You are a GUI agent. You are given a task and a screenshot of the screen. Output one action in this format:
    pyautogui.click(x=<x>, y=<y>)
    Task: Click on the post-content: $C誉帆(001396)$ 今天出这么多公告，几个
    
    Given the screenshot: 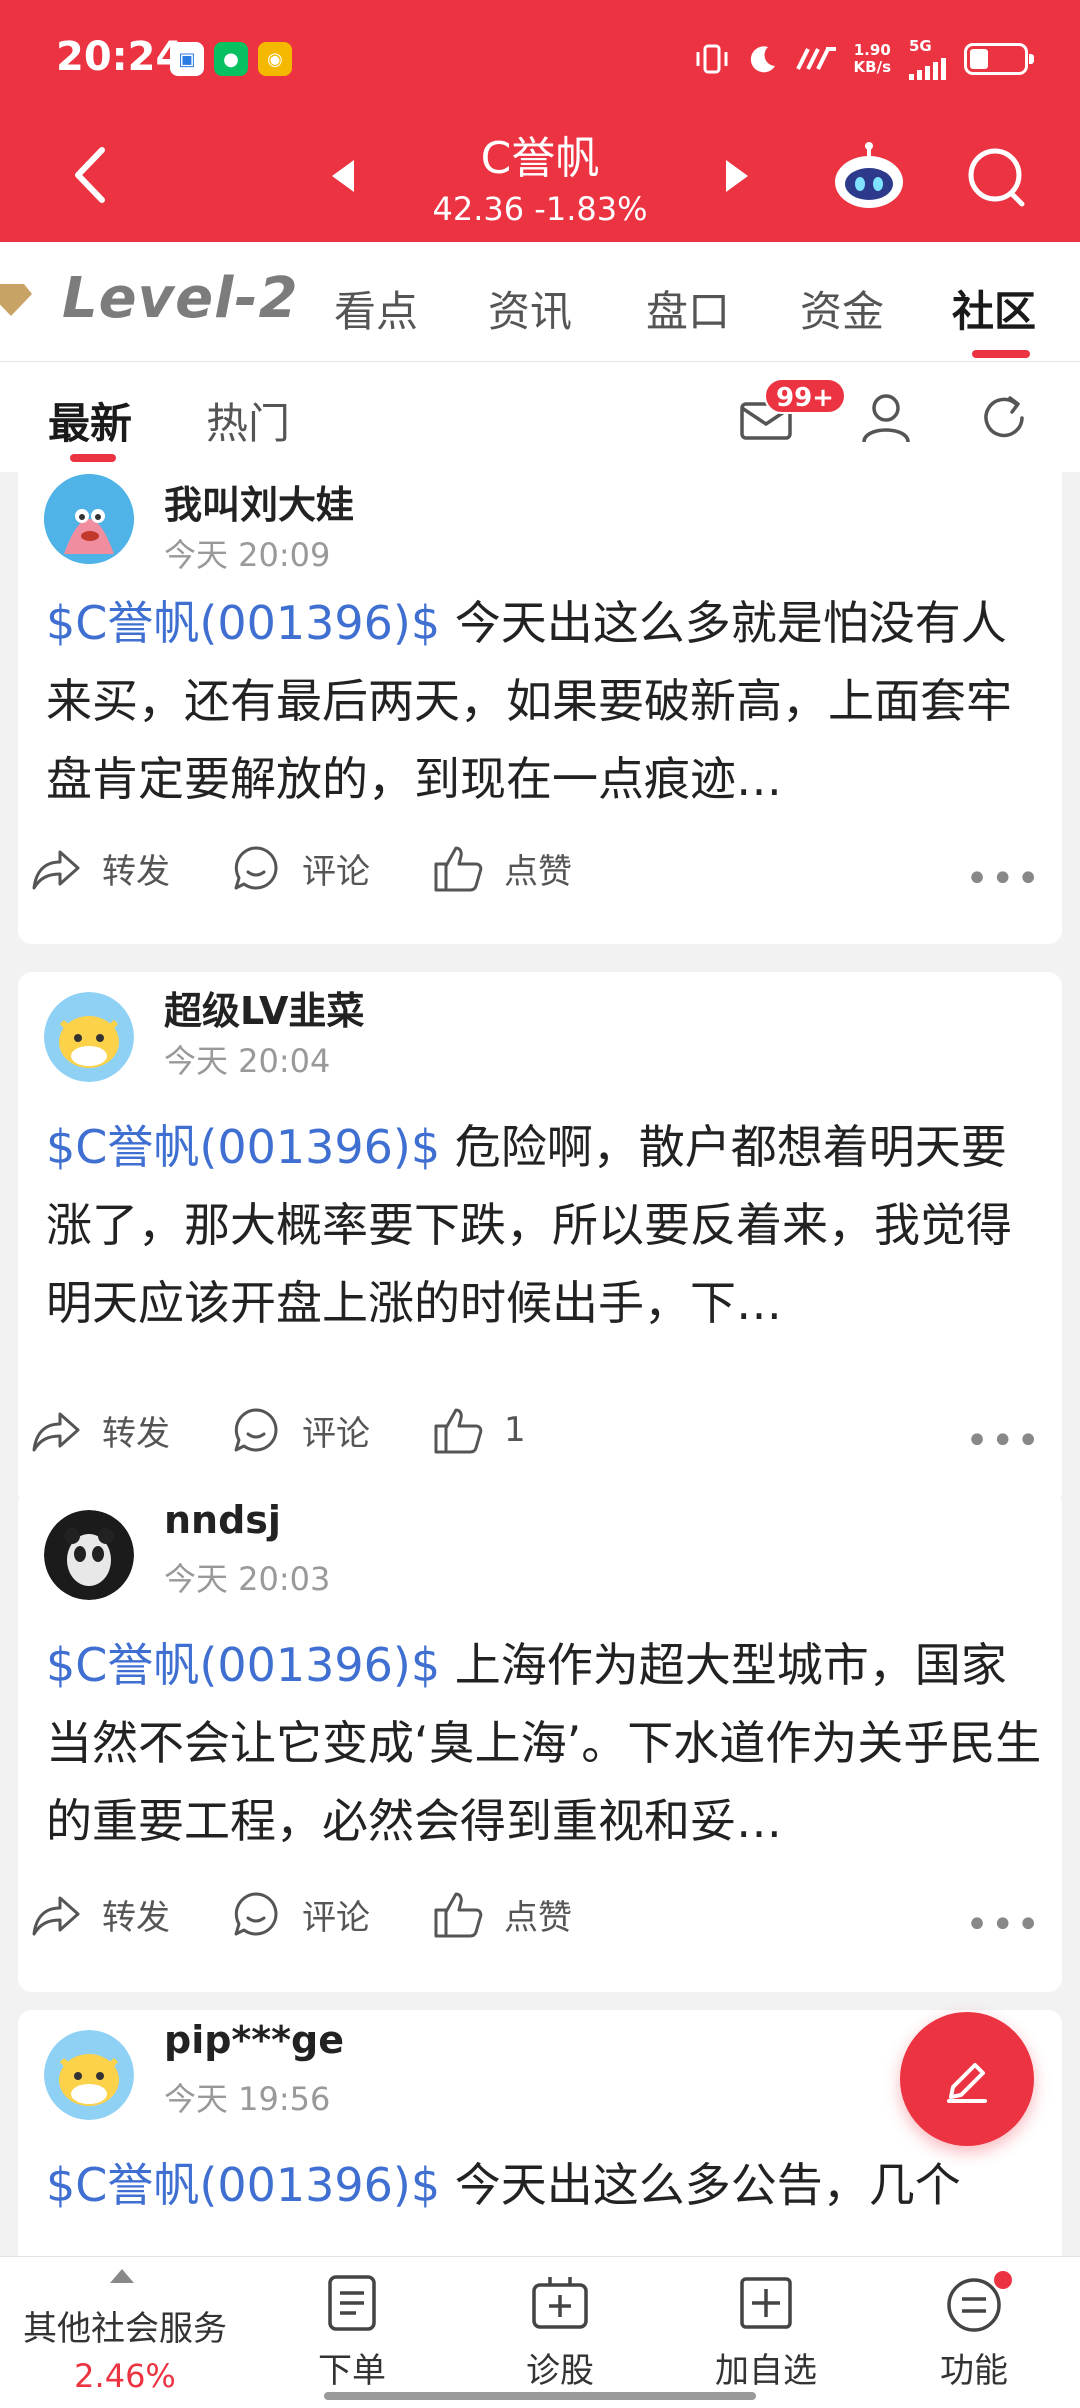 What is the action you would take?
    pyautogui.click(x=546, y=2201)
    